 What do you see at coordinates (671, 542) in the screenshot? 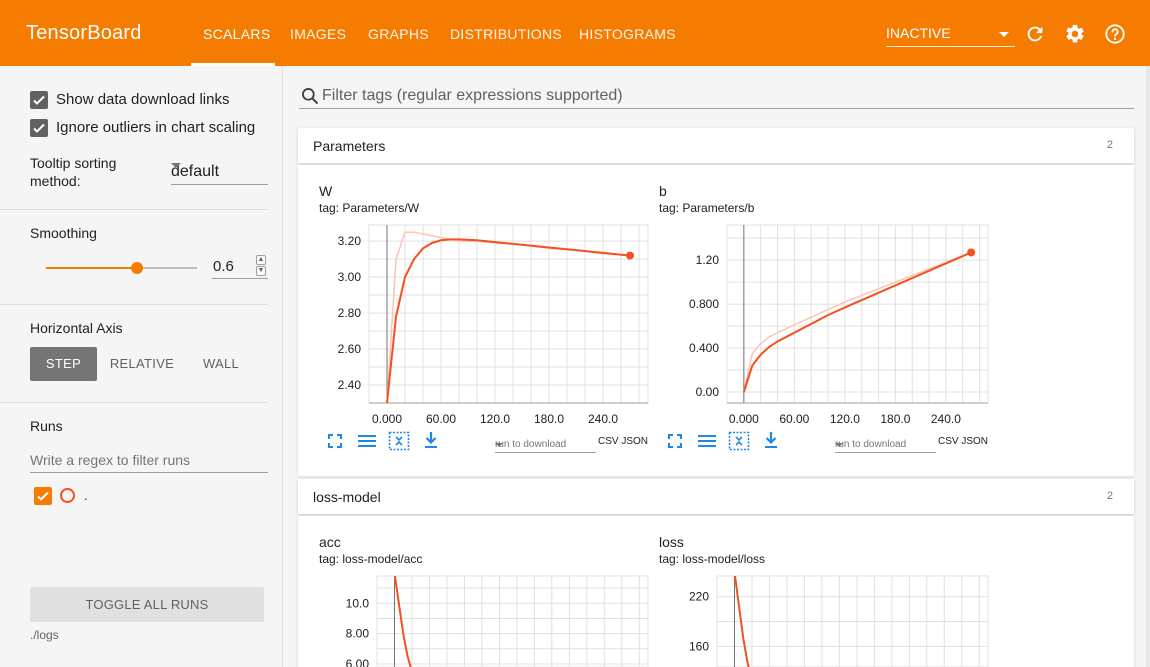
I see `chart-title-loss: loss` at bounding box center [671, 542].